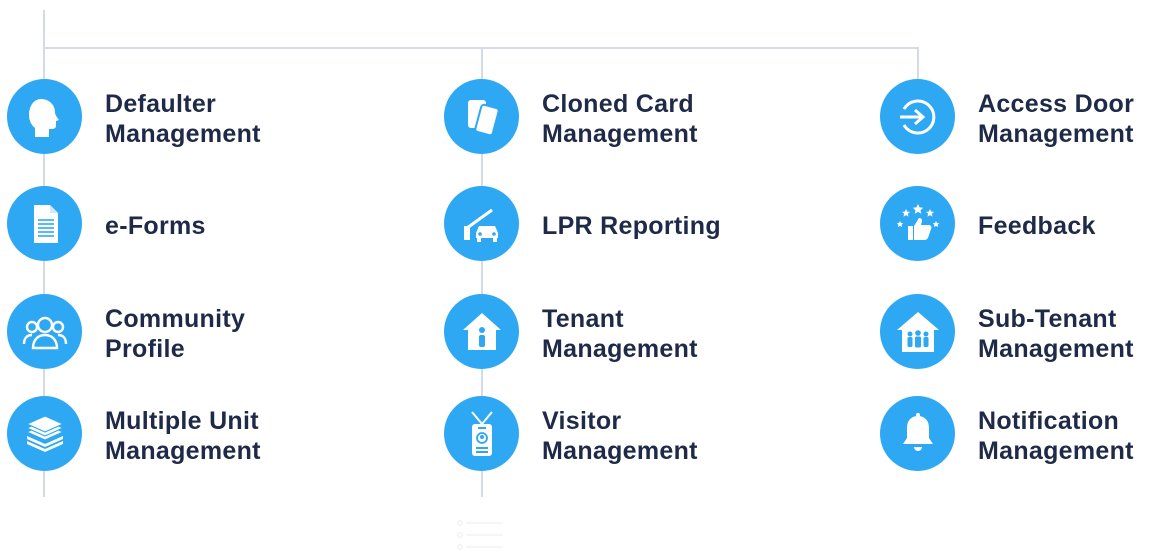  What do you see at coordinates (631, 226) in the screenshot?
I see `feature-label-line: LPR Reporting` at bounding box center [631, 226].